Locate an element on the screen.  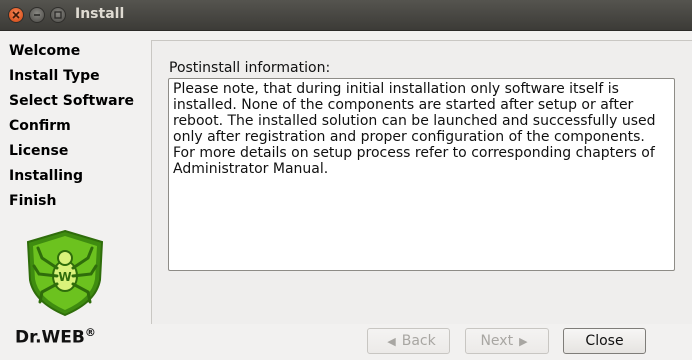
window-title: Install is located at coordinates (100, 14).